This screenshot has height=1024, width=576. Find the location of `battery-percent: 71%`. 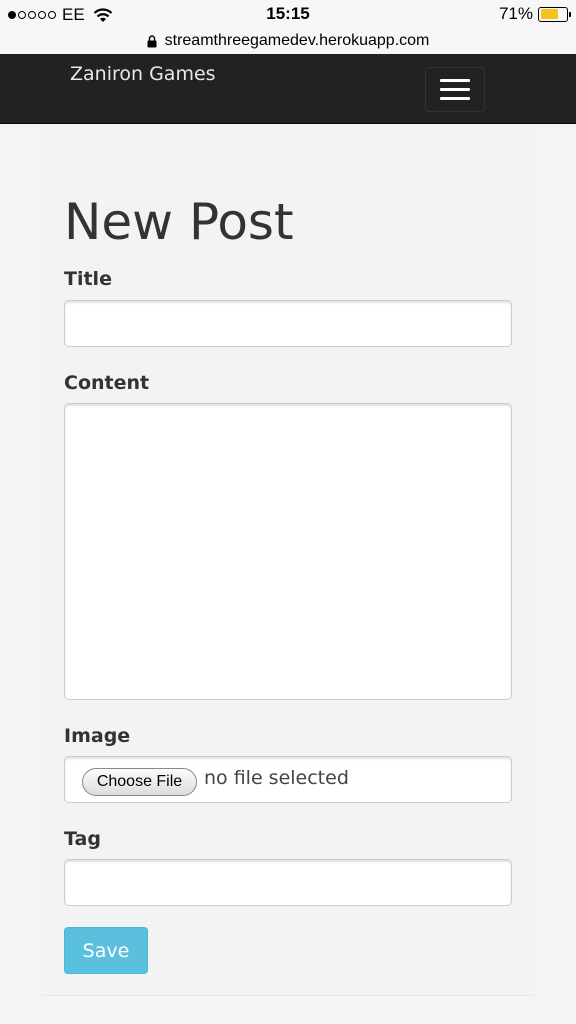

battery-percent: 71% is located at coordinates (515, 13).